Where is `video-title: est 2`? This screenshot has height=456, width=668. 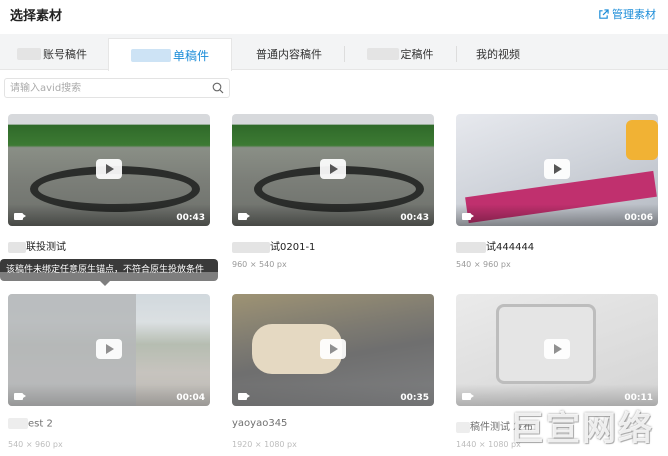 video-title: est 2 is located at coordinates (30, 424).